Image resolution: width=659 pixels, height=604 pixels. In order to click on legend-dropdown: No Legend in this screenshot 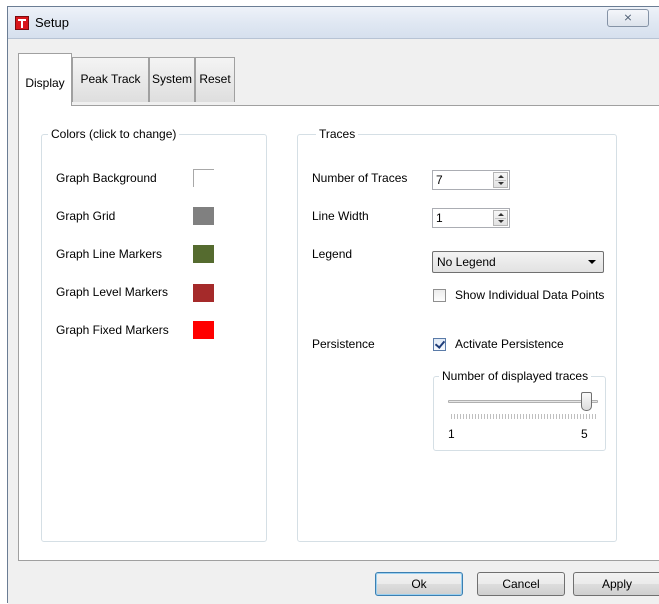, I will do `click(518, 262)`.